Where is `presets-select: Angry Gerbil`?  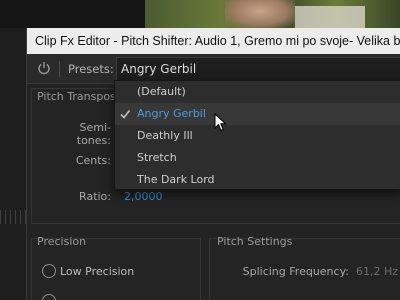 presets-select: Angry Gerbil is located at coordinates (258, 69).